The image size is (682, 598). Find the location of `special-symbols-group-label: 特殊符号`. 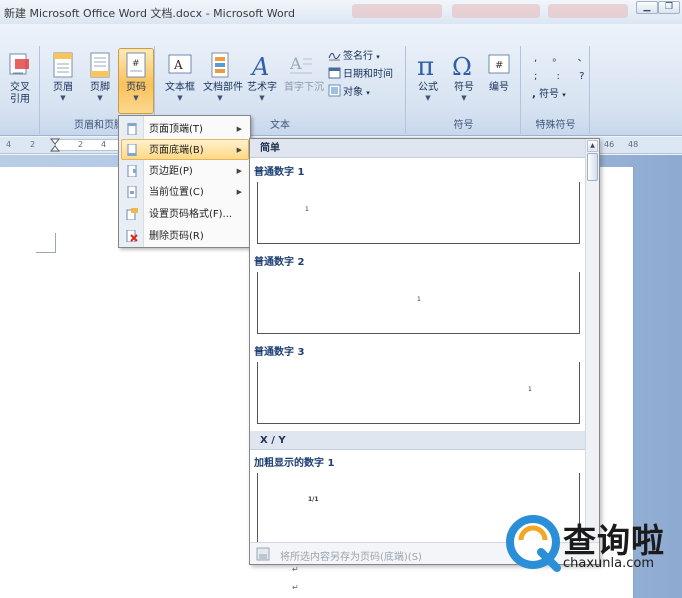

special-symbols-group-label: 特殊符号 is located at coordinates (555, 125).